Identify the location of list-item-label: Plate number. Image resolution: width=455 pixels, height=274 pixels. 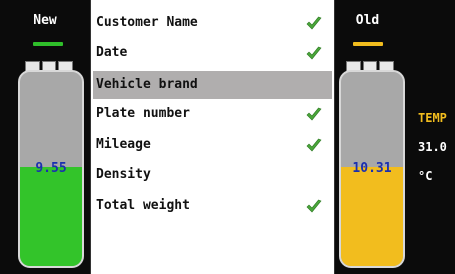
(143, 113).